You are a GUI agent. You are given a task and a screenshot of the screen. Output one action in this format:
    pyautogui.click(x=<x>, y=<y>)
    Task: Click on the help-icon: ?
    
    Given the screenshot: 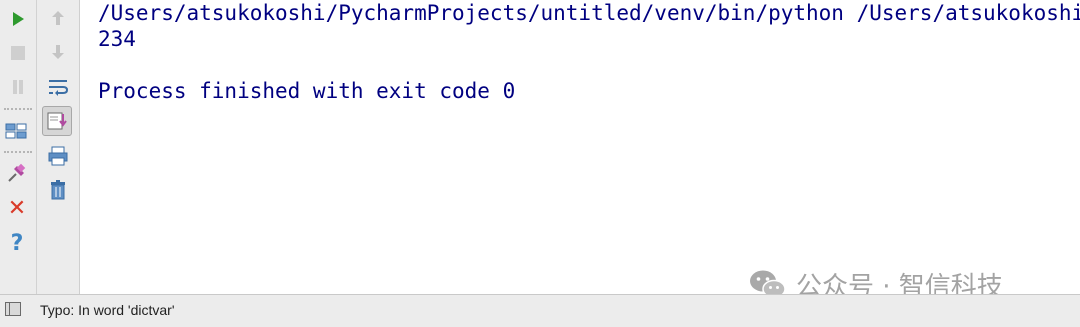 What is the action you would take?
    pyautogui.click(x=17, y=243)
    